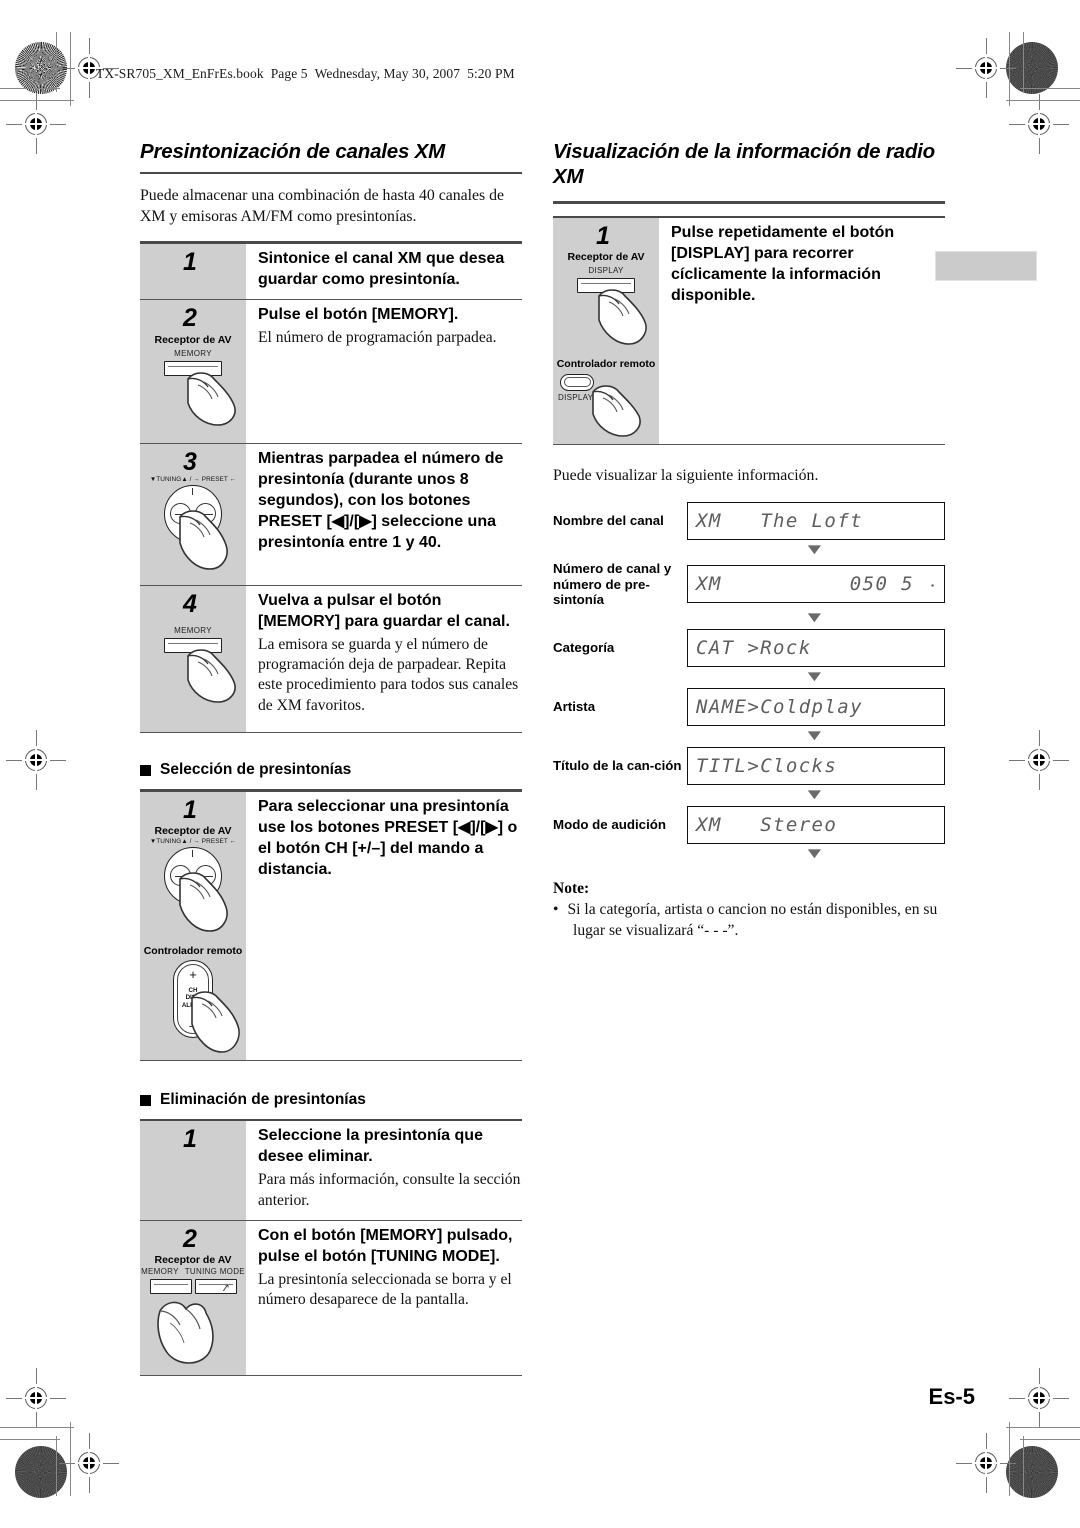 This screenshot has width=1080, height=1528. Describe the element at coordinates (193, 876) in the screenshot. I see `tuning-preset-dial-icon` at that location.